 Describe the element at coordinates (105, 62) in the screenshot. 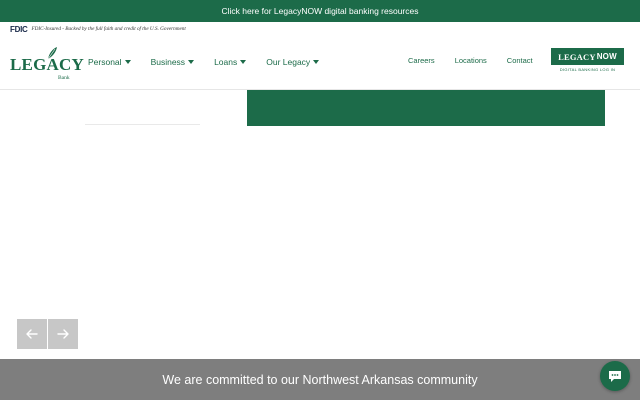

I see `nav-personal-label: Personal` at that location.